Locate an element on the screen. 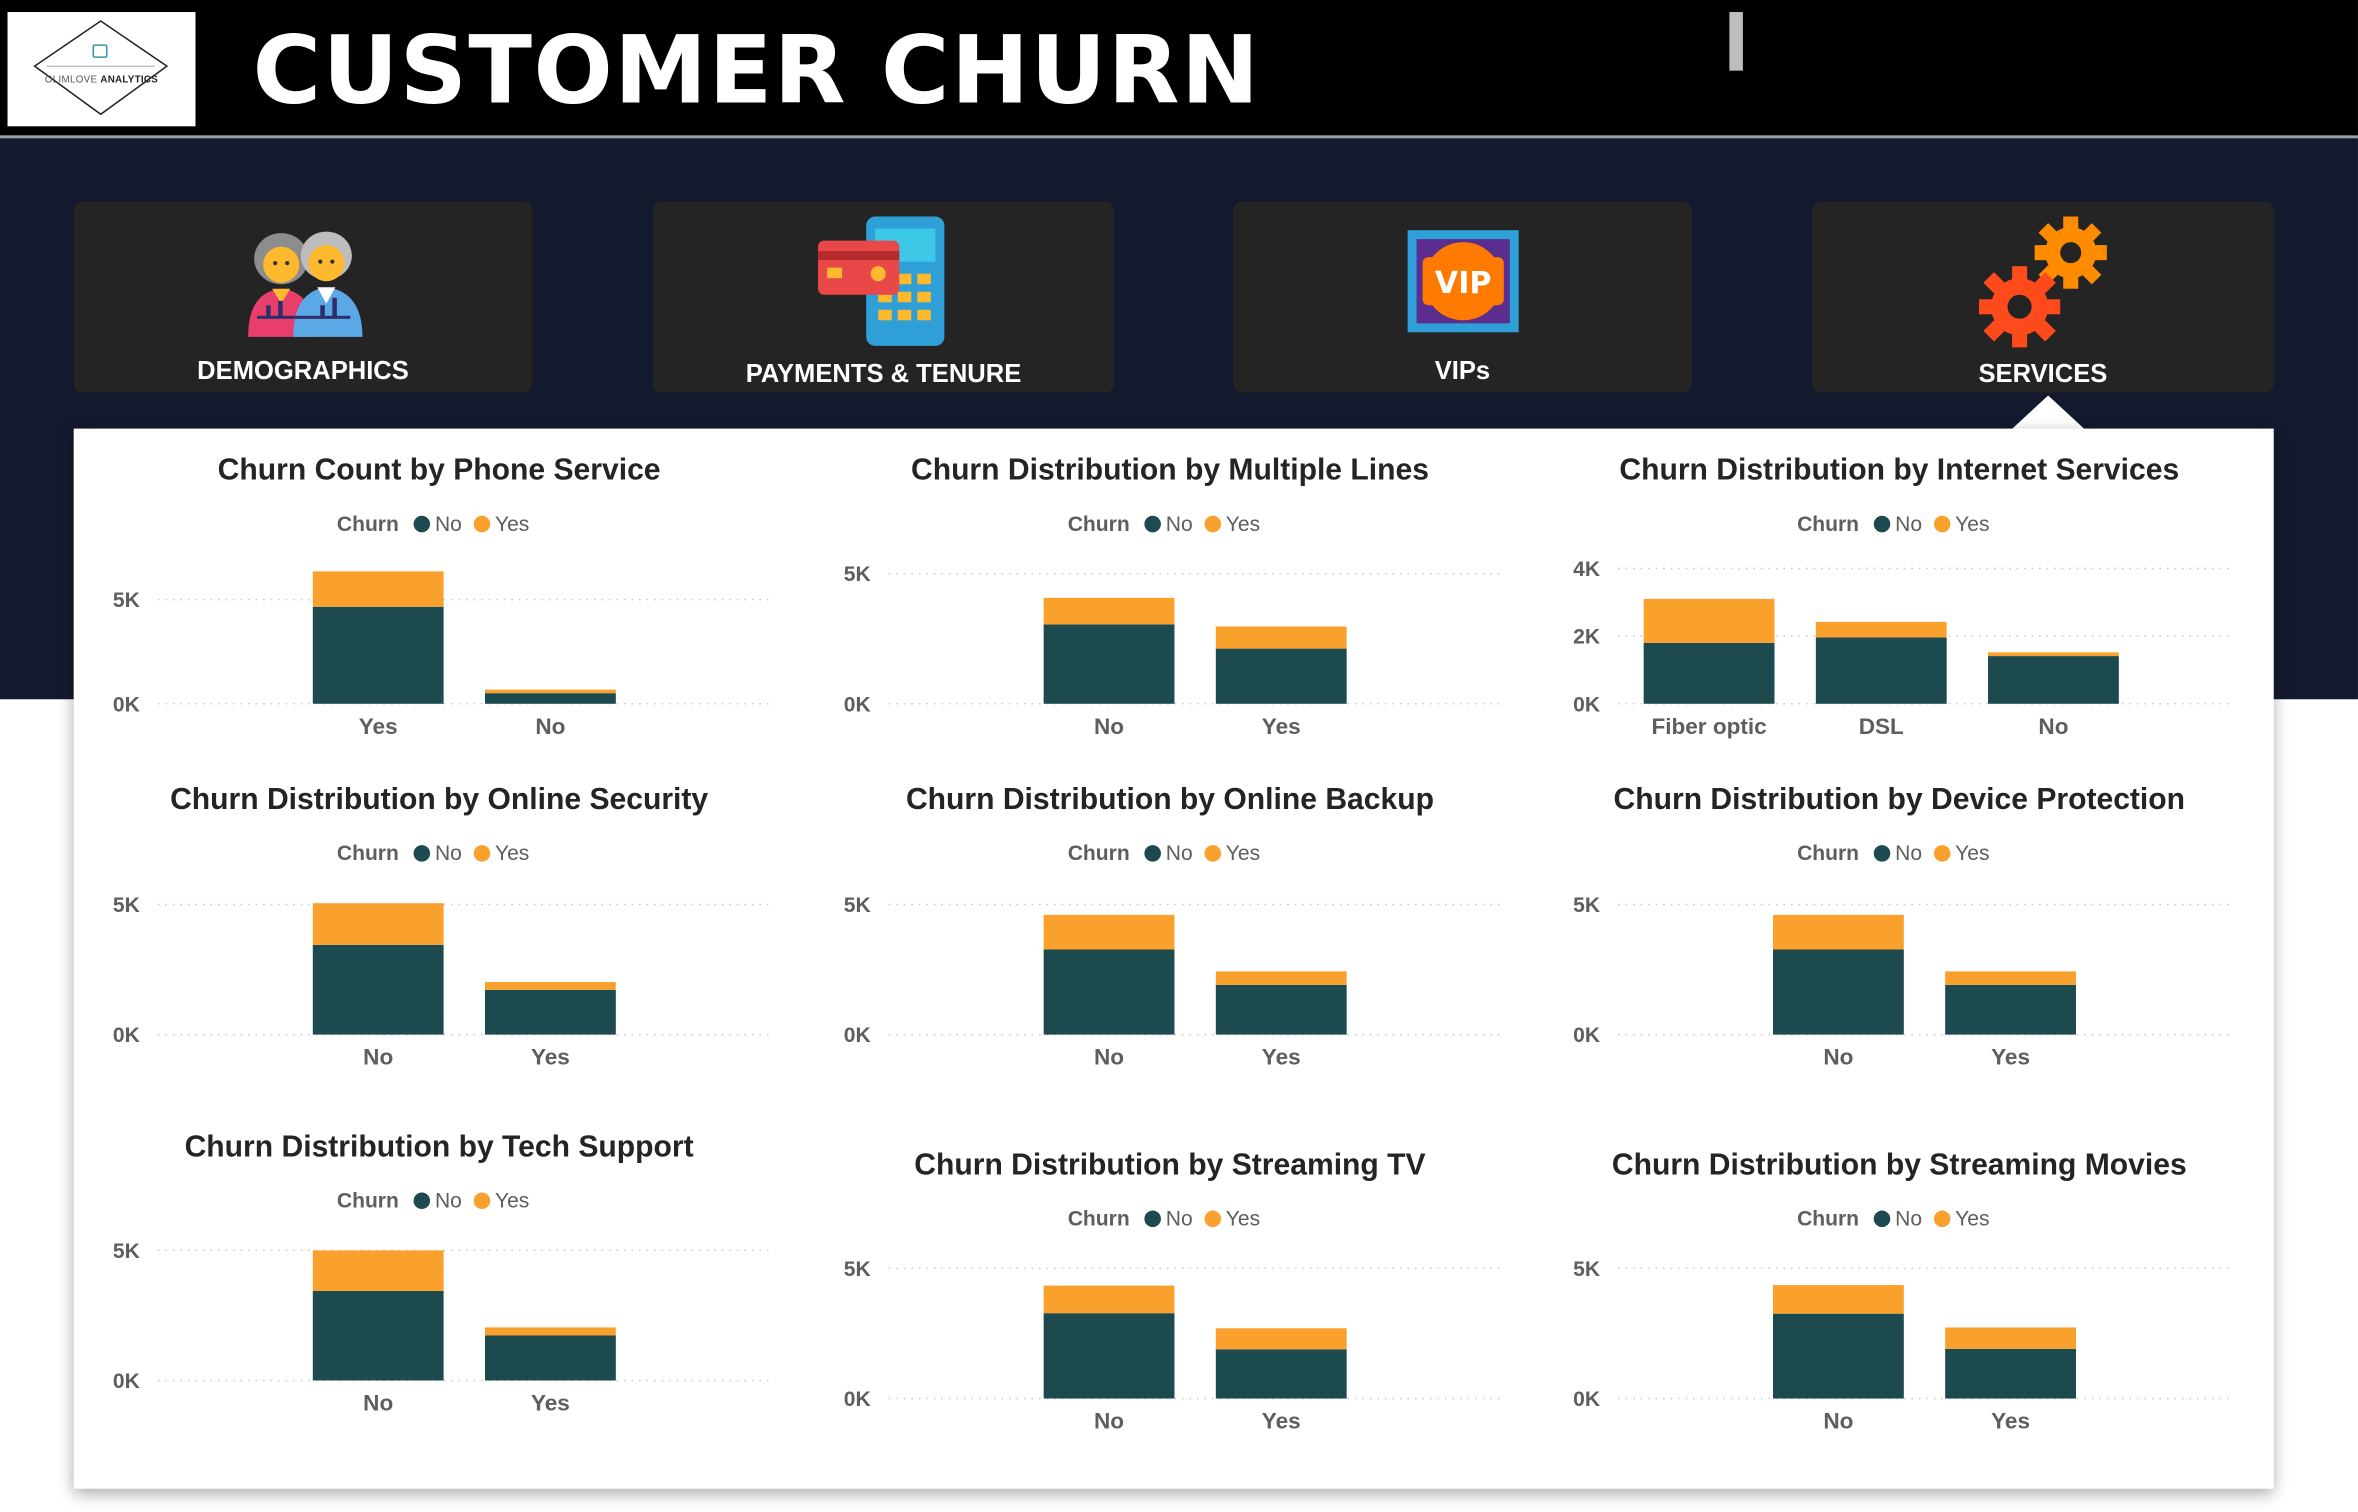  family-icon is located at coordinates (305, 284).